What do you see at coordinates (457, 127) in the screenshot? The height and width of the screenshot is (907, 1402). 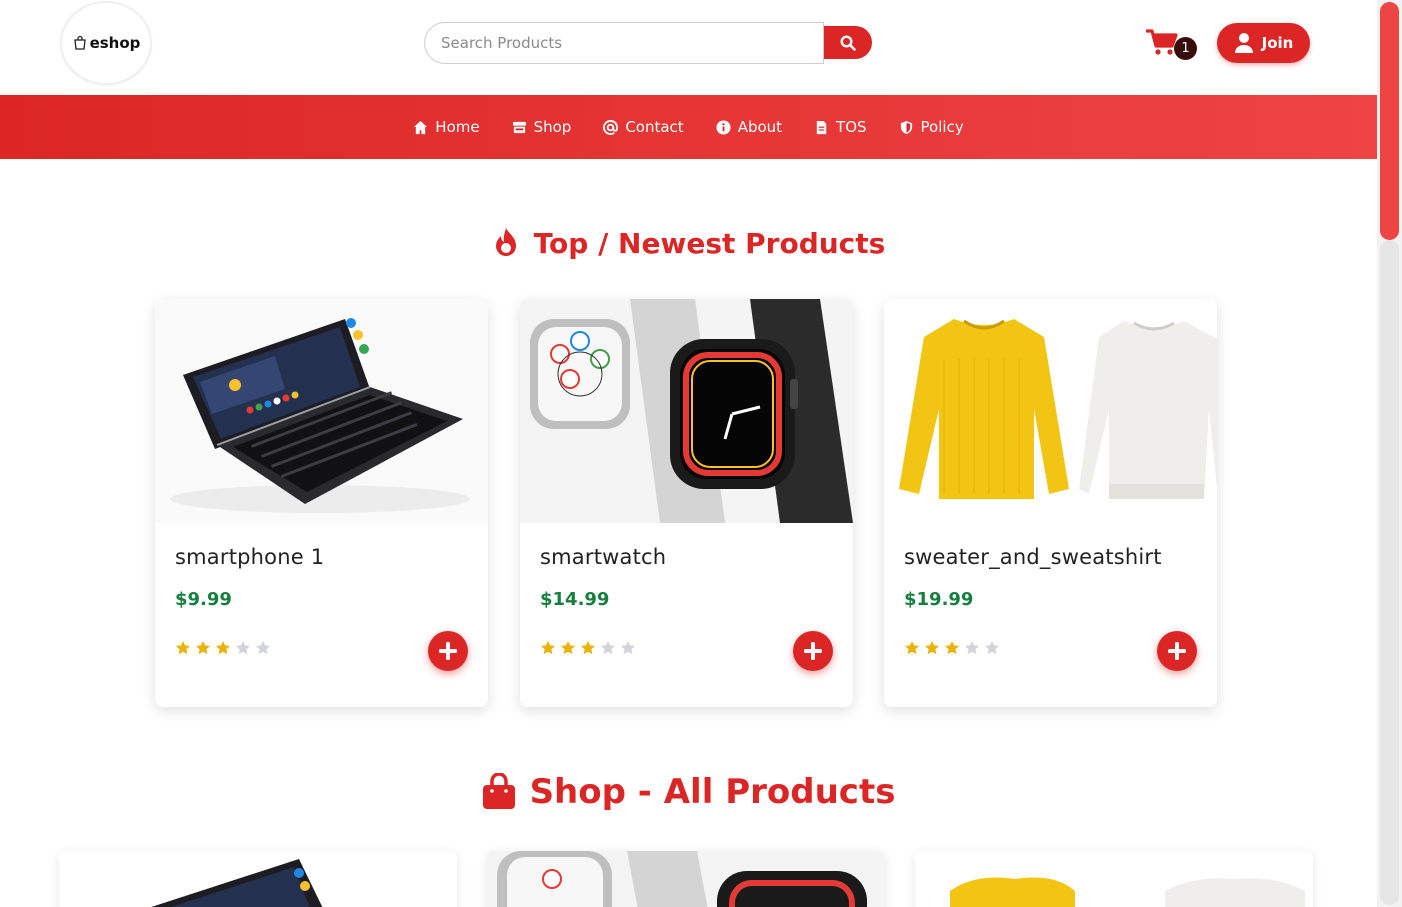 I see `nav-label: Home` at bounding box center [457, 127].